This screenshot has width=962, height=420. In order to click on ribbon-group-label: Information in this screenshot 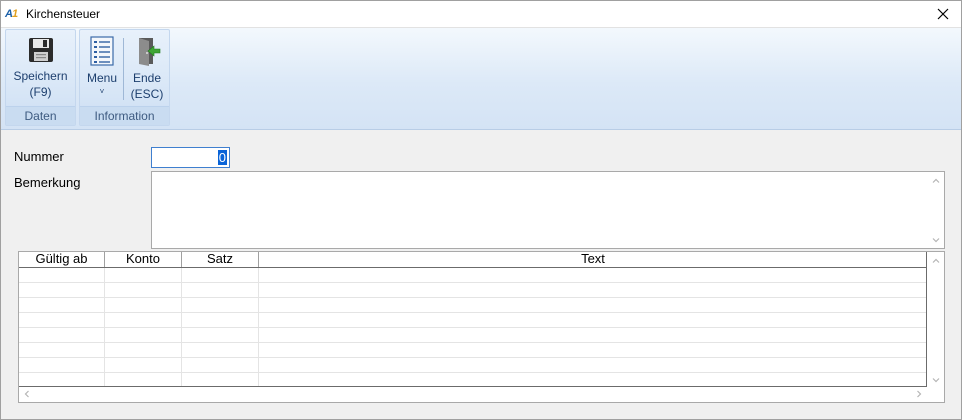, I will do `click(124, 115)`.